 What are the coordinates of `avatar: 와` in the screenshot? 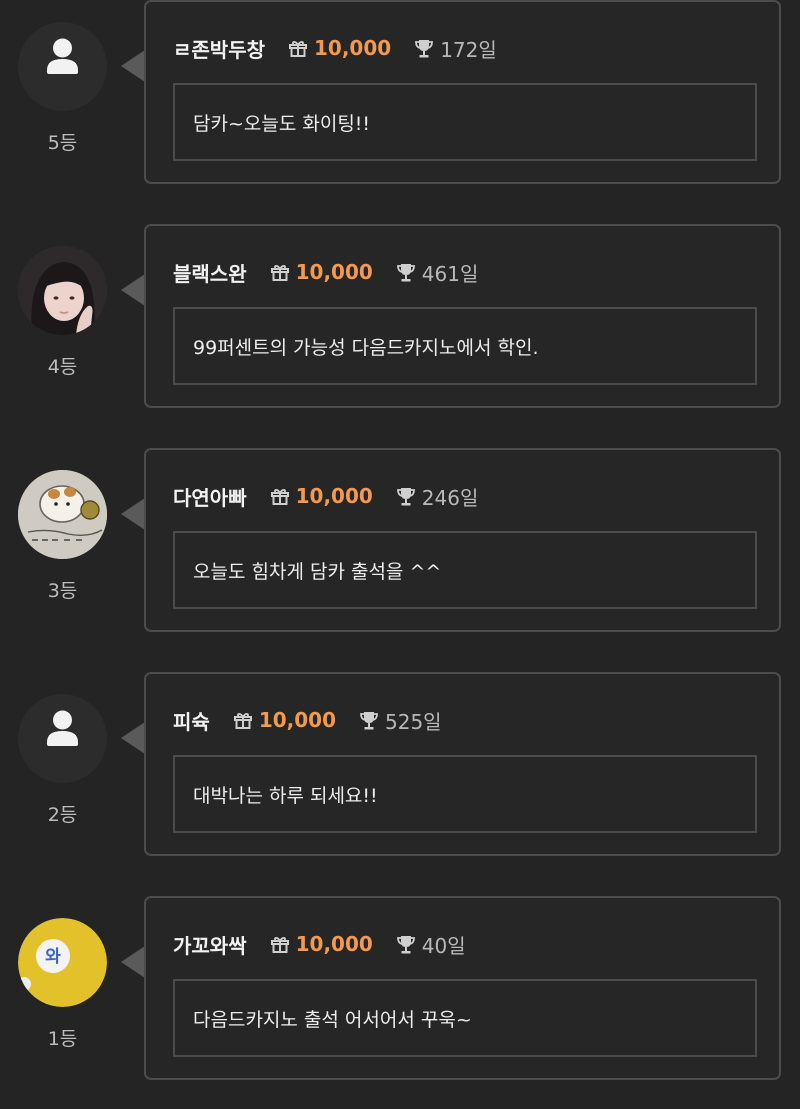 It's located at (62, 962).